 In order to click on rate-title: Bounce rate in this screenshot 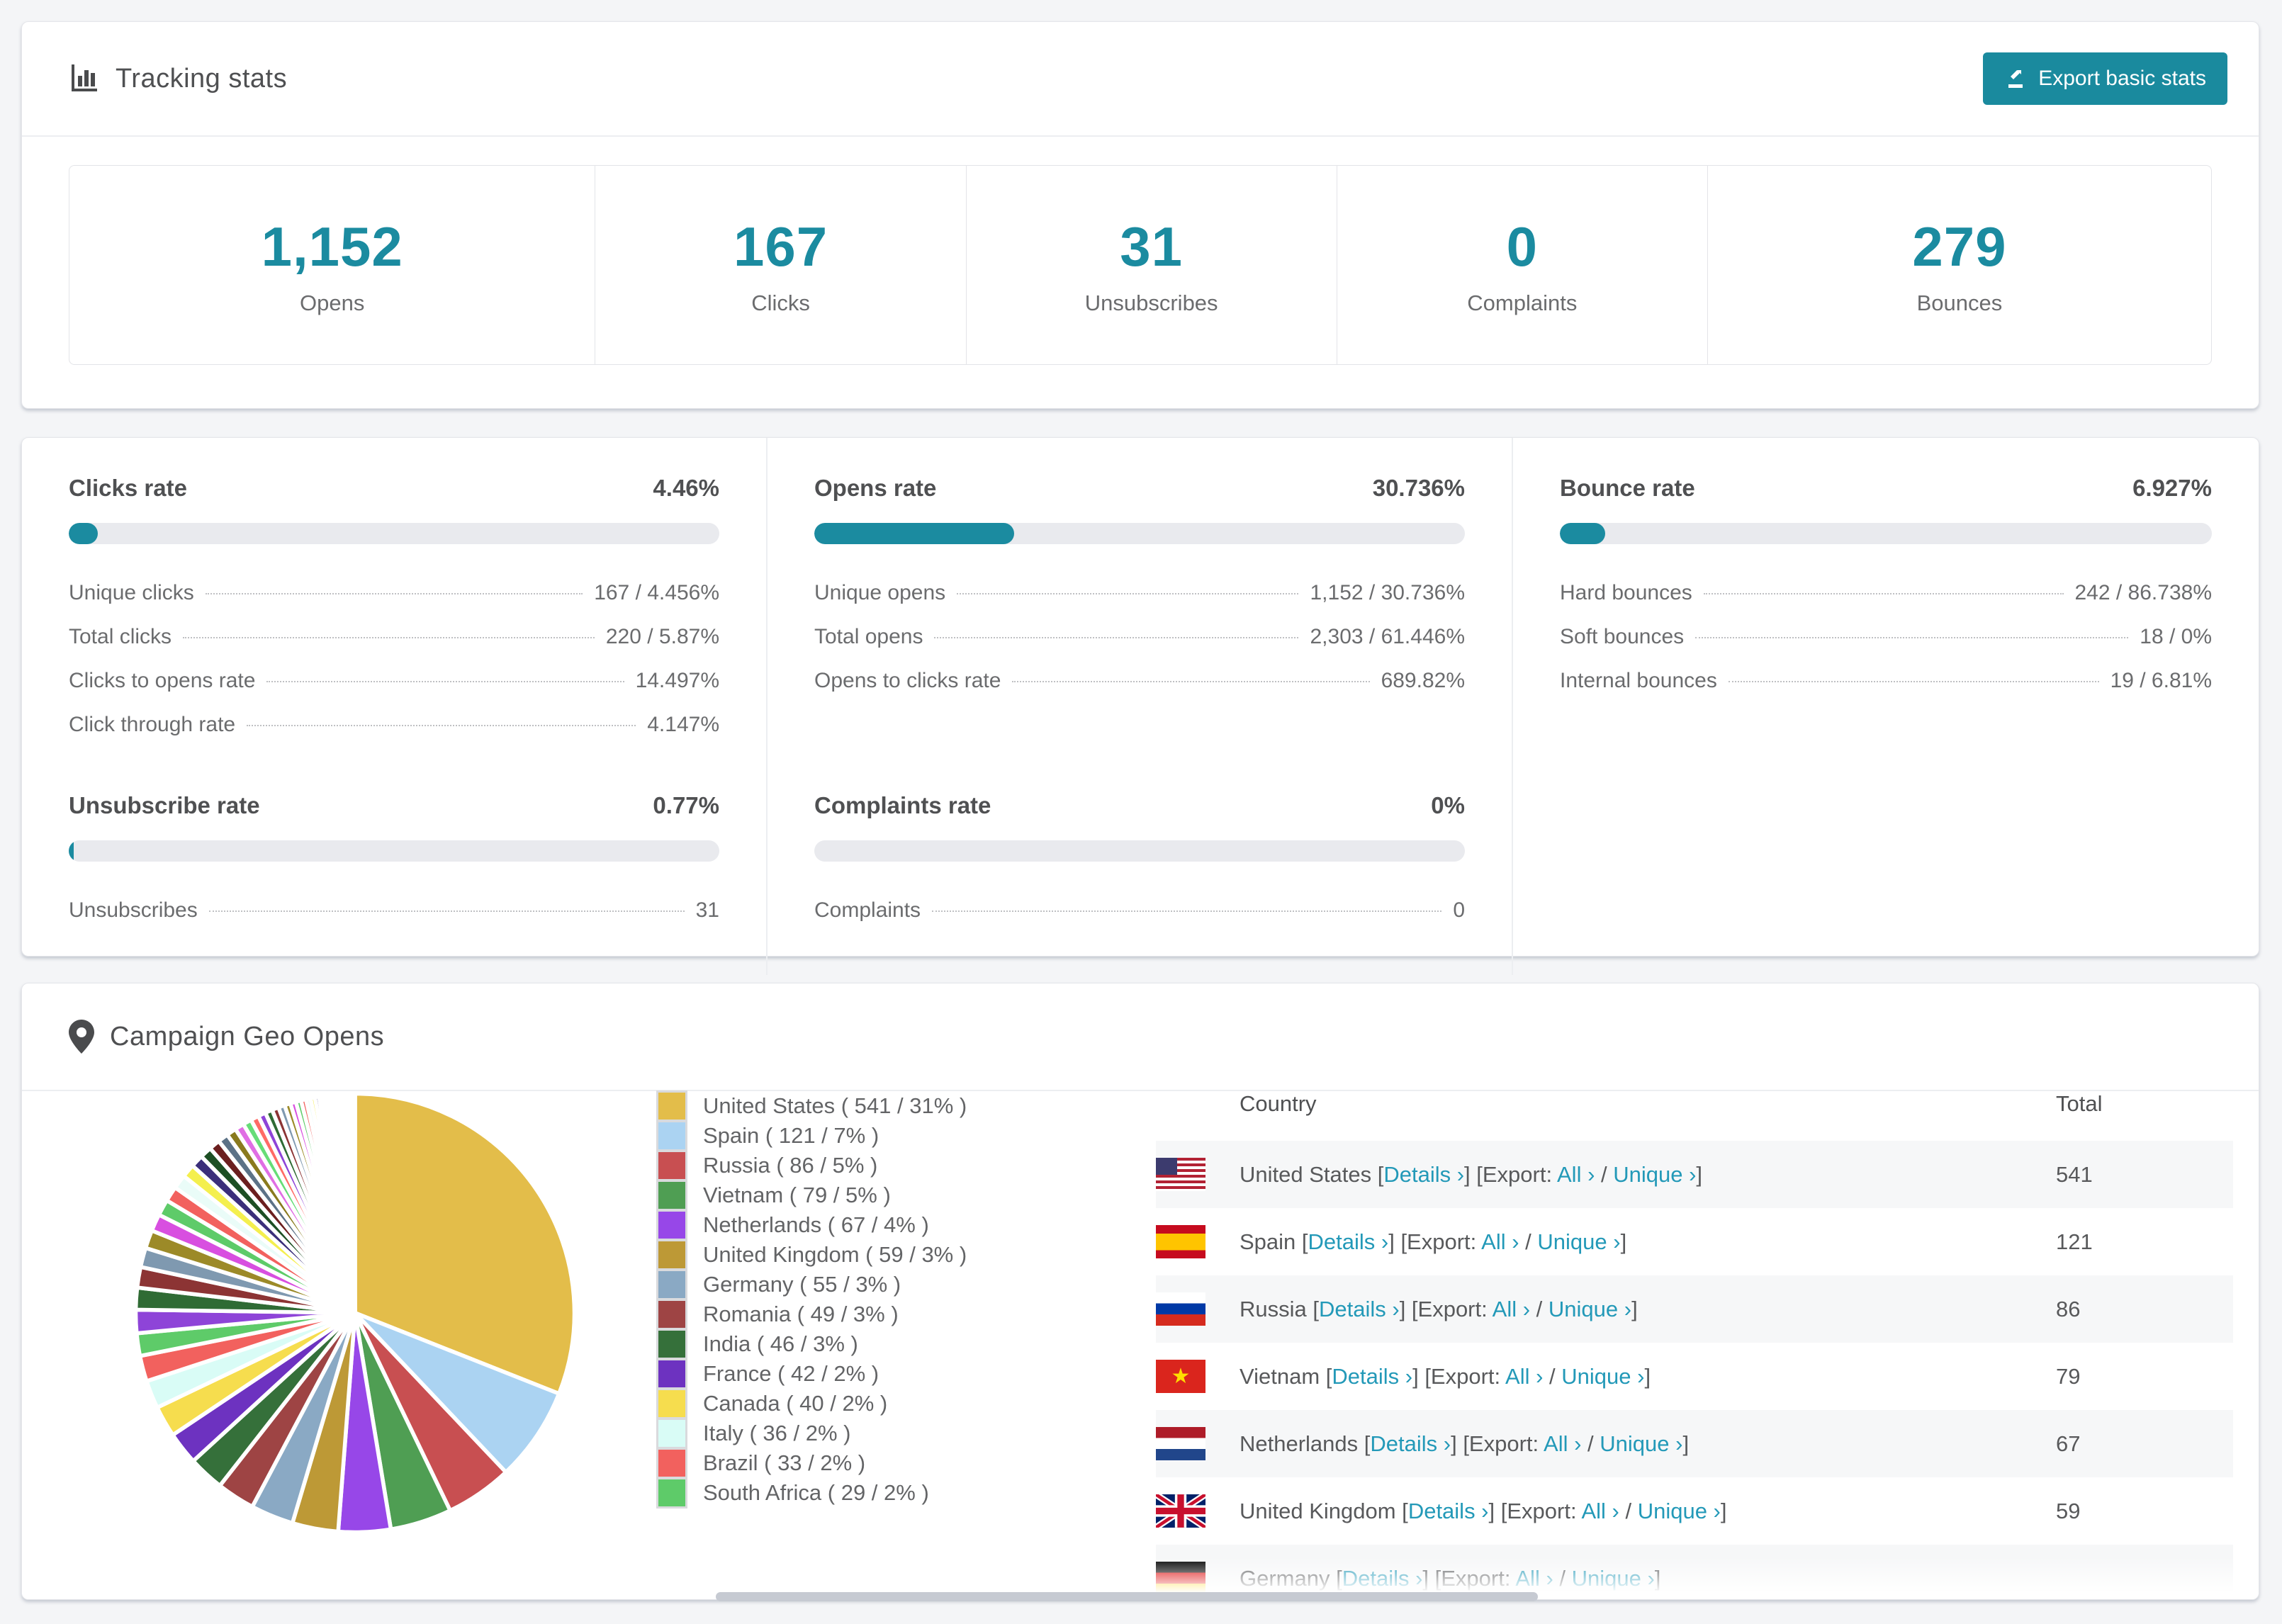, I will do `click(1628, 488)`.